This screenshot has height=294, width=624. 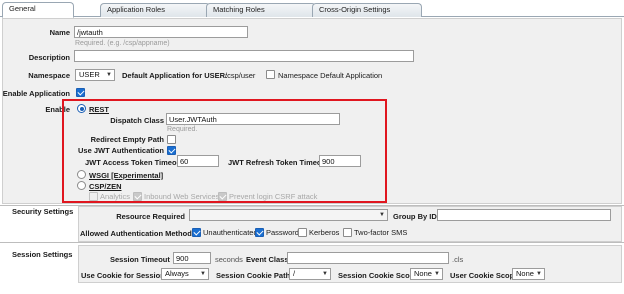 I want to click on enable-label: Enable, so click(x=57, y=109).